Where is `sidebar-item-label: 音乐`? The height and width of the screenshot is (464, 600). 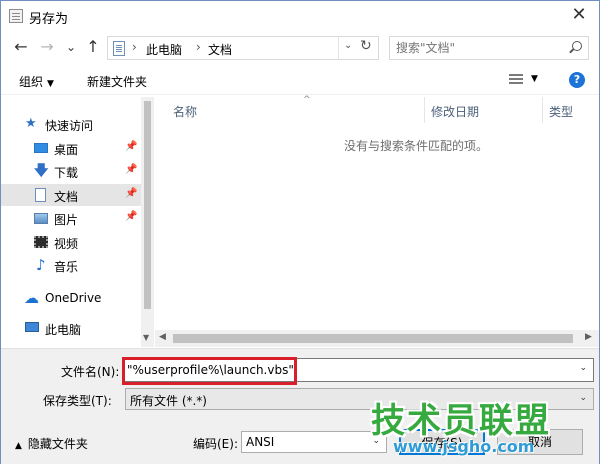
sidebar-item-label: 音乐 is located at coordinates (66, 267).